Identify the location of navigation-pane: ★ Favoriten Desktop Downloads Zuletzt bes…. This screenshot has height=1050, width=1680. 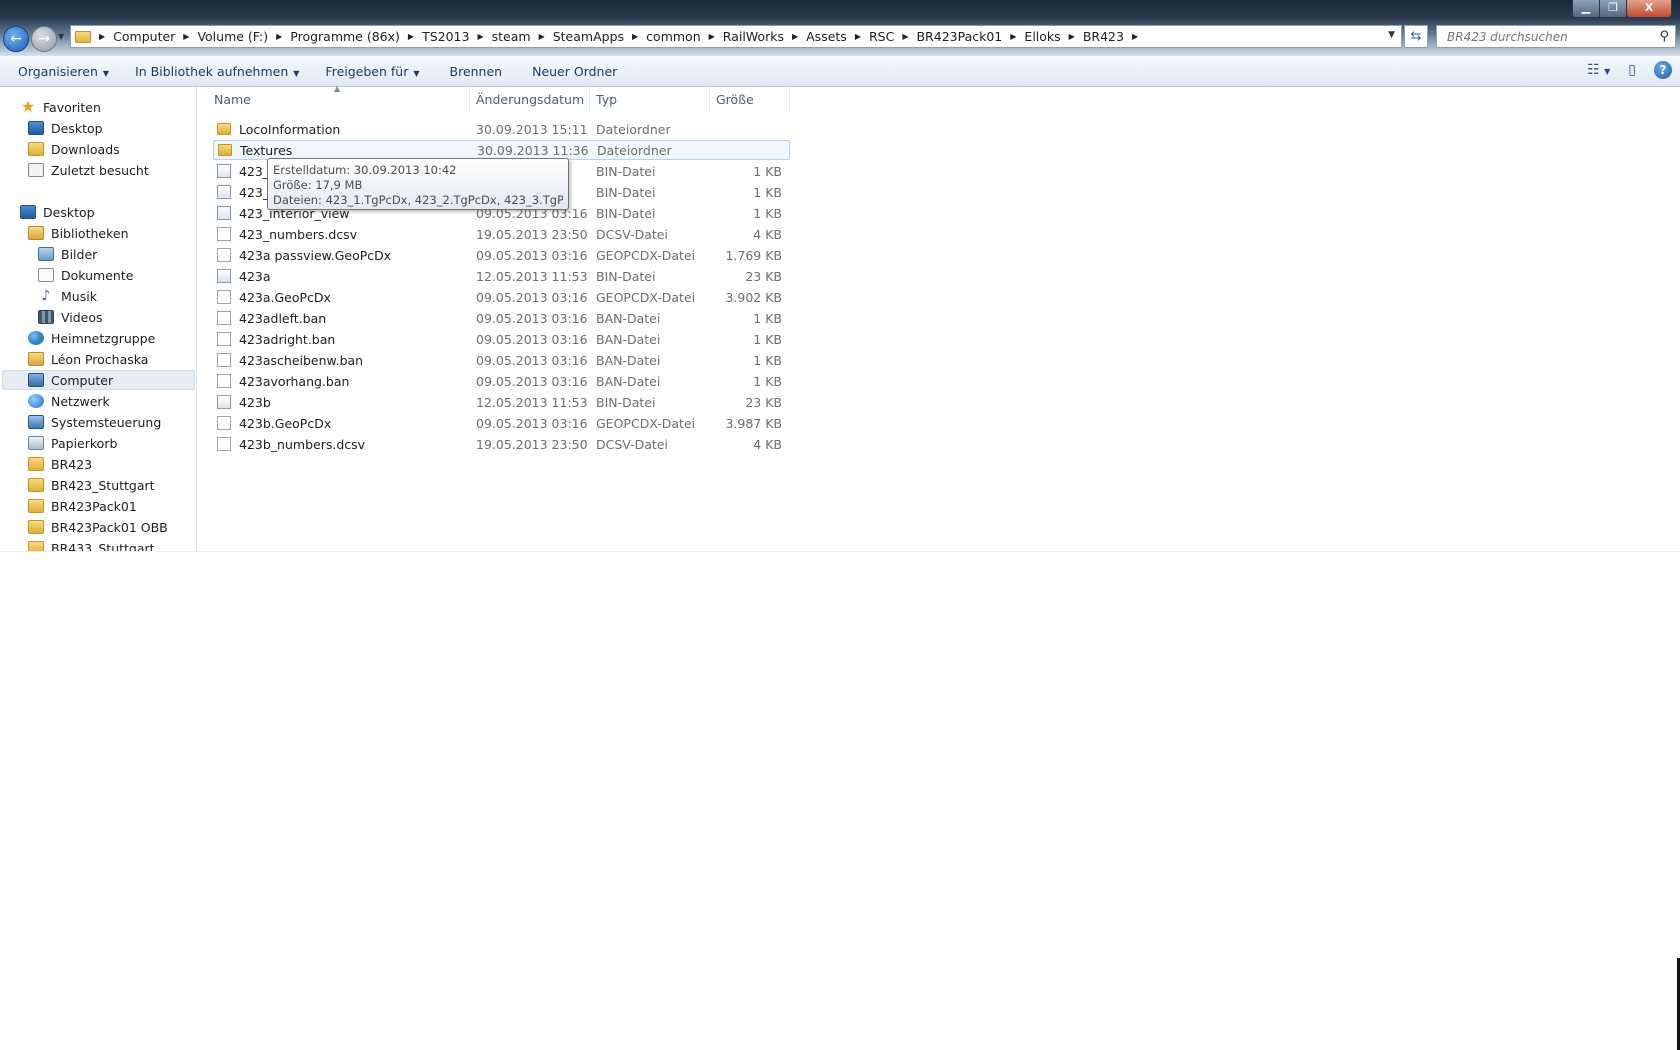
(98, 319).